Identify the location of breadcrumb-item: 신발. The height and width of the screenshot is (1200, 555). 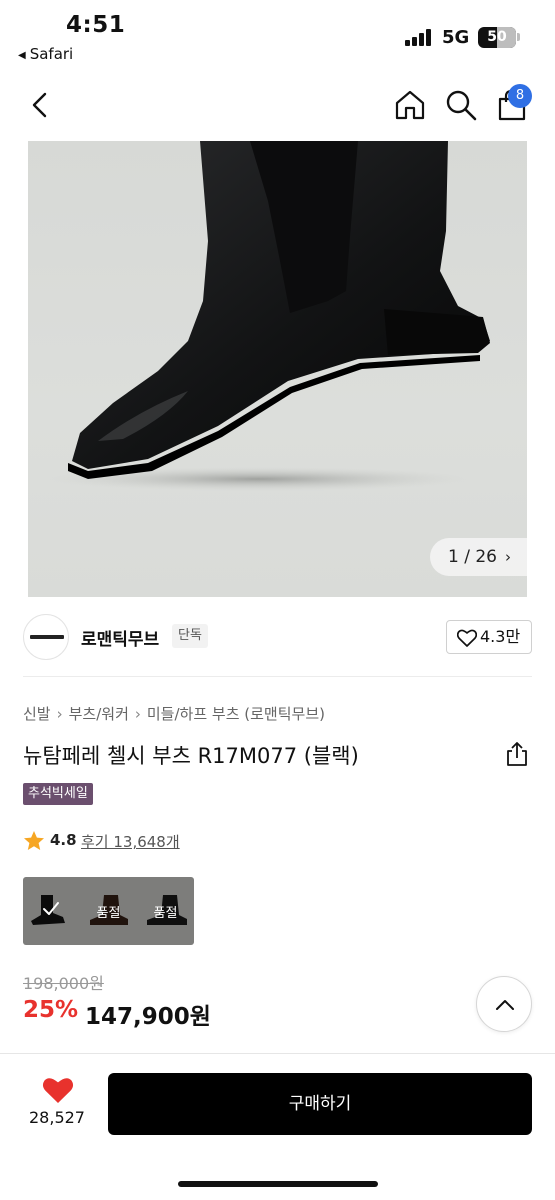
(37, 714).